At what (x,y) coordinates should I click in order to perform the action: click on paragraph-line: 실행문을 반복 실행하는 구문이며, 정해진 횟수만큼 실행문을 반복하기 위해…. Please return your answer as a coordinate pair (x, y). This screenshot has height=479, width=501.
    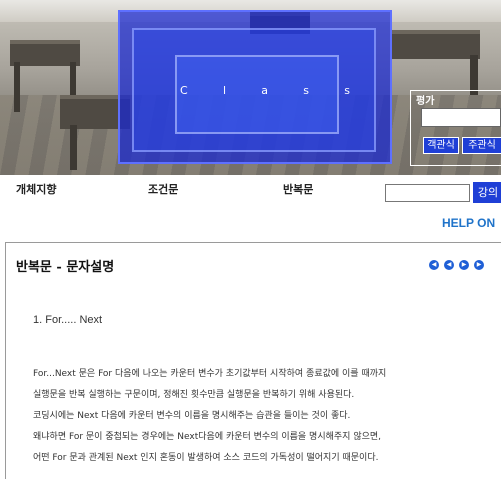
    Looking at the image, I should click on (194, 395).